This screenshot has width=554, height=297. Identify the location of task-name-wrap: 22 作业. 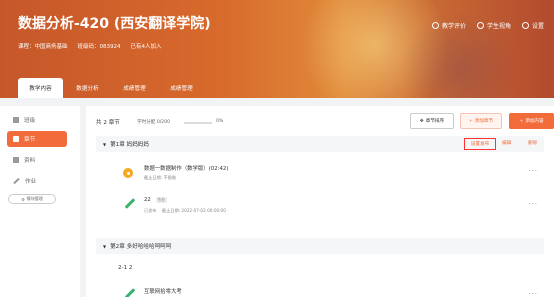
(156, 200).